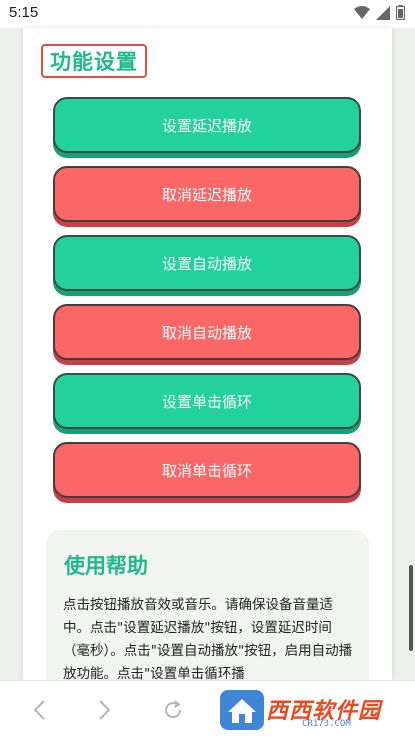  Describe the element at coordinates (207, 401) in the screenshot. I see `set-click-loop-button: 设置单击循环` at that location.